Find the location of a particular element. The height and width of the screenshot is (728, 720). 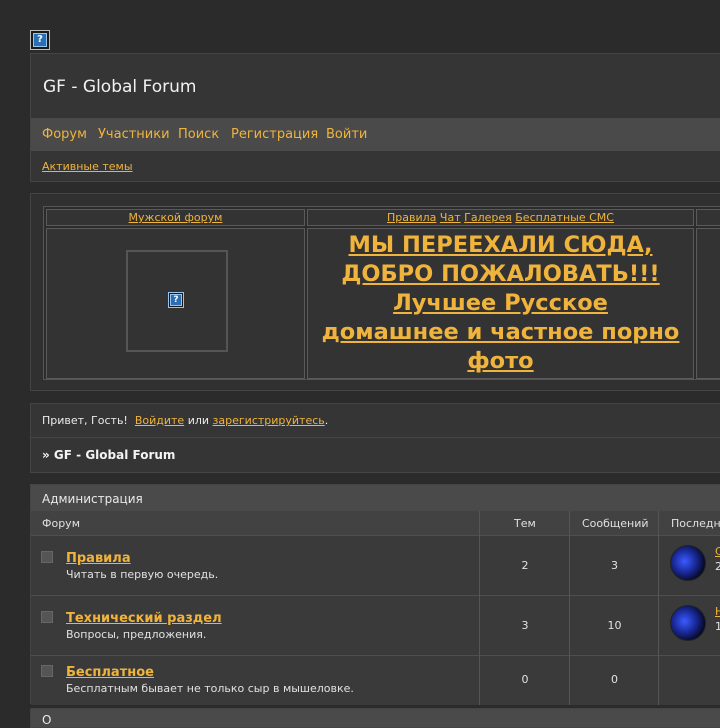

posts-count: 0 is located at coordinates (614, 679).